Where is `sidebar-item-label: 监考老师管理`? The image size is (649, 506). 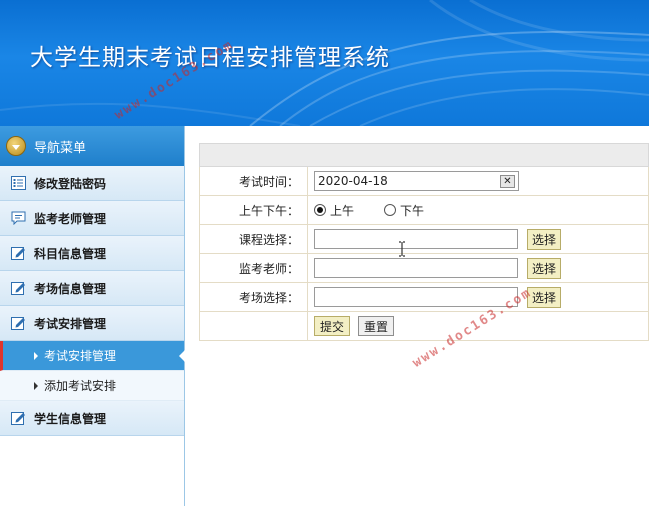
sidebar-item-label: 监考老师管理 is located at coordinates (70, 218).